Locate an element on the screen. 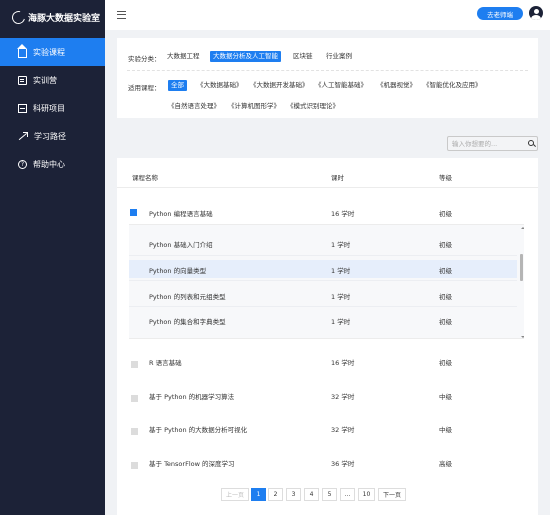  page-button: 2 is located at coordinates (275, 494).